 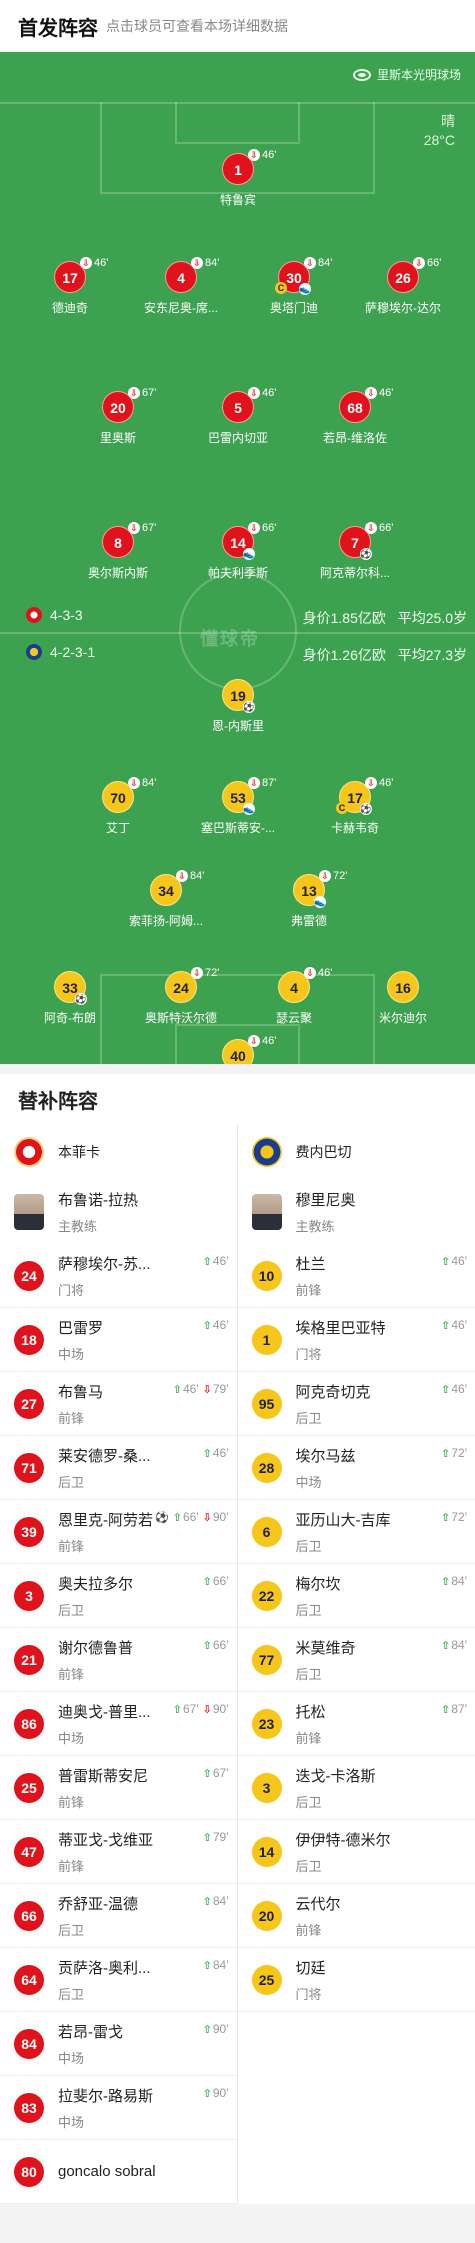 I want to click on home-starter-7: 5 ⇩ 46' 巴雷内切亚, so click(x=238, y=416).